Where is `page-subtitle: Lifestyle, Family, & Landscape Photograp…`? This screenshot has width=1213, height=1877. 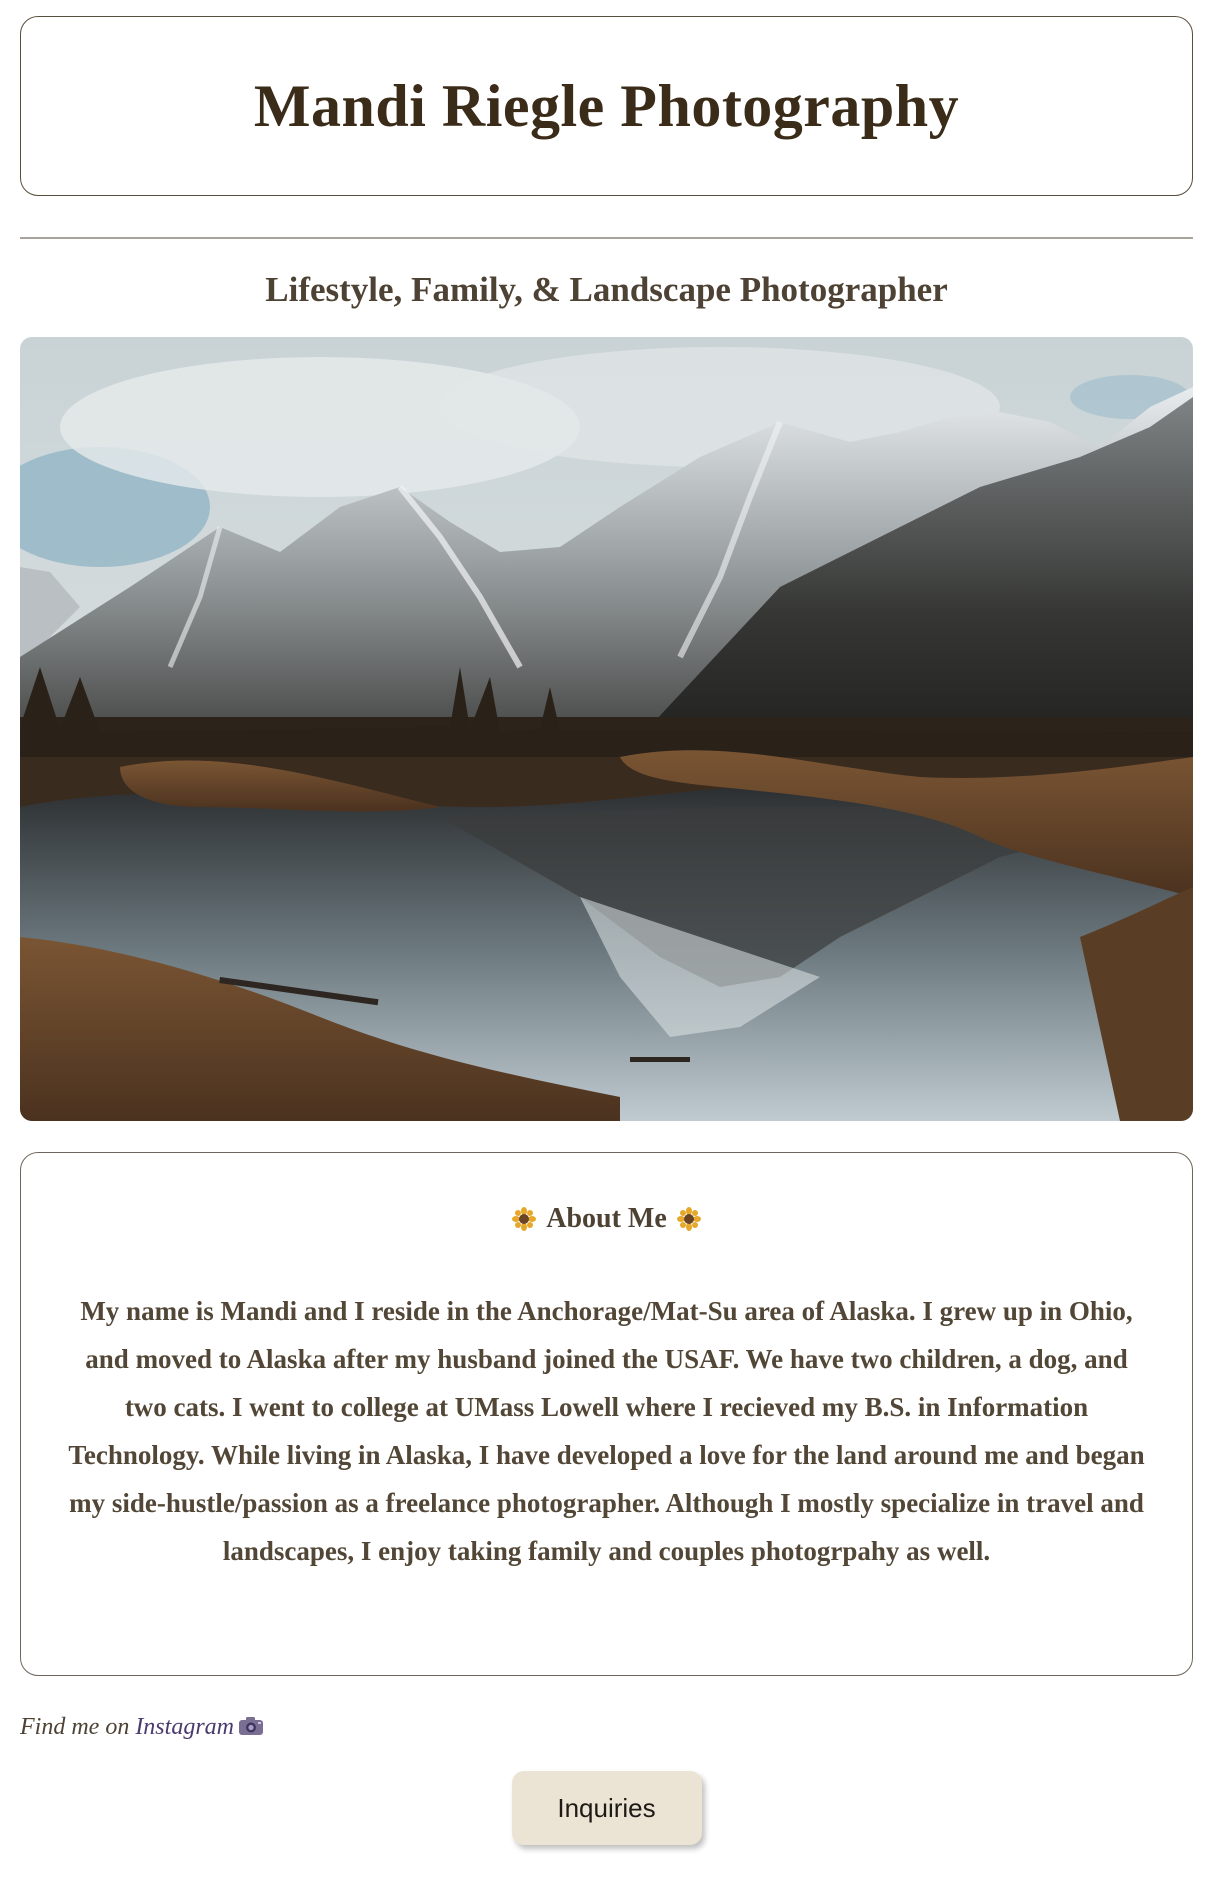
page-subtitle: Lifestyle, Family, & Landscape Photograp… is located at coordinates (606, 289).